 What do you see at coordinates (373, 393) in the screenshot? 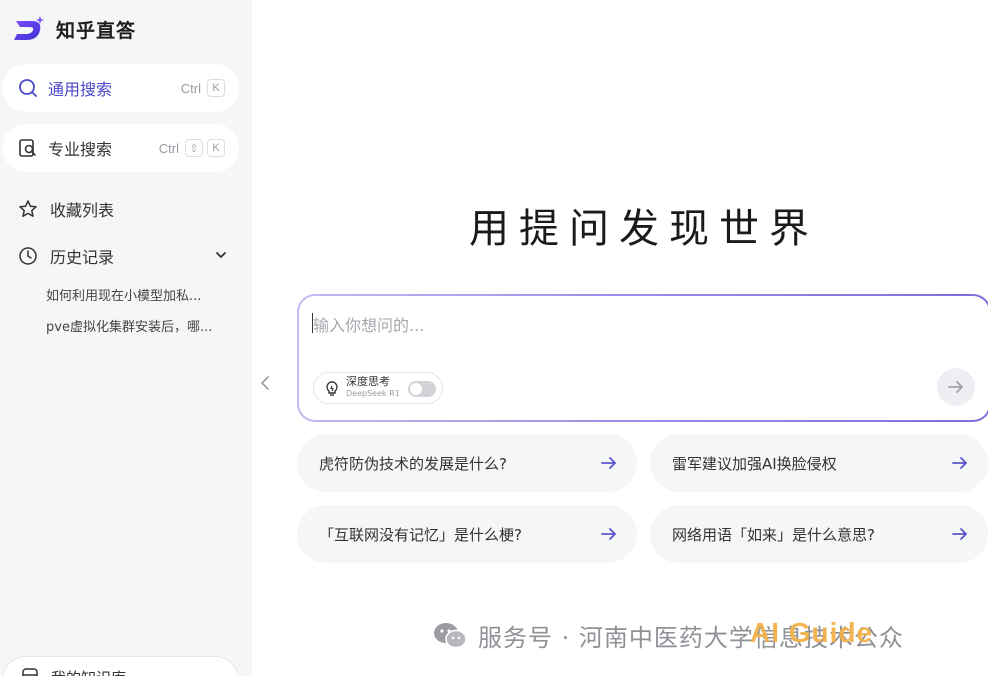
I see `deep-think-subtitle: DeepSeek R1` at bounding box center [373, 393].